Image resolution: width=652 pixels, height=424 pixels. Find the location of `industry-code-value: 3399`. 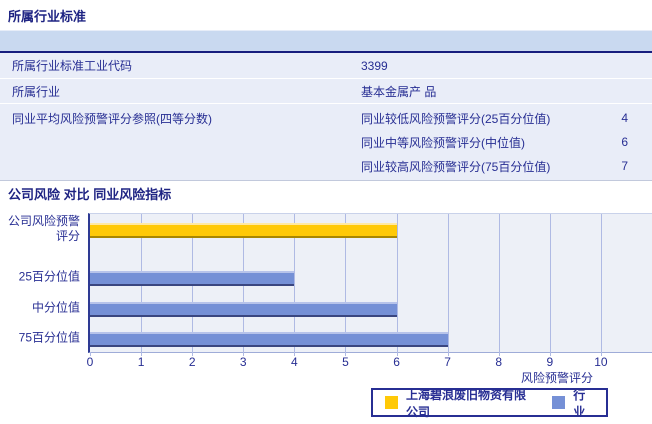

industry-code-value: 3399 is located at coordinates (374, 65).